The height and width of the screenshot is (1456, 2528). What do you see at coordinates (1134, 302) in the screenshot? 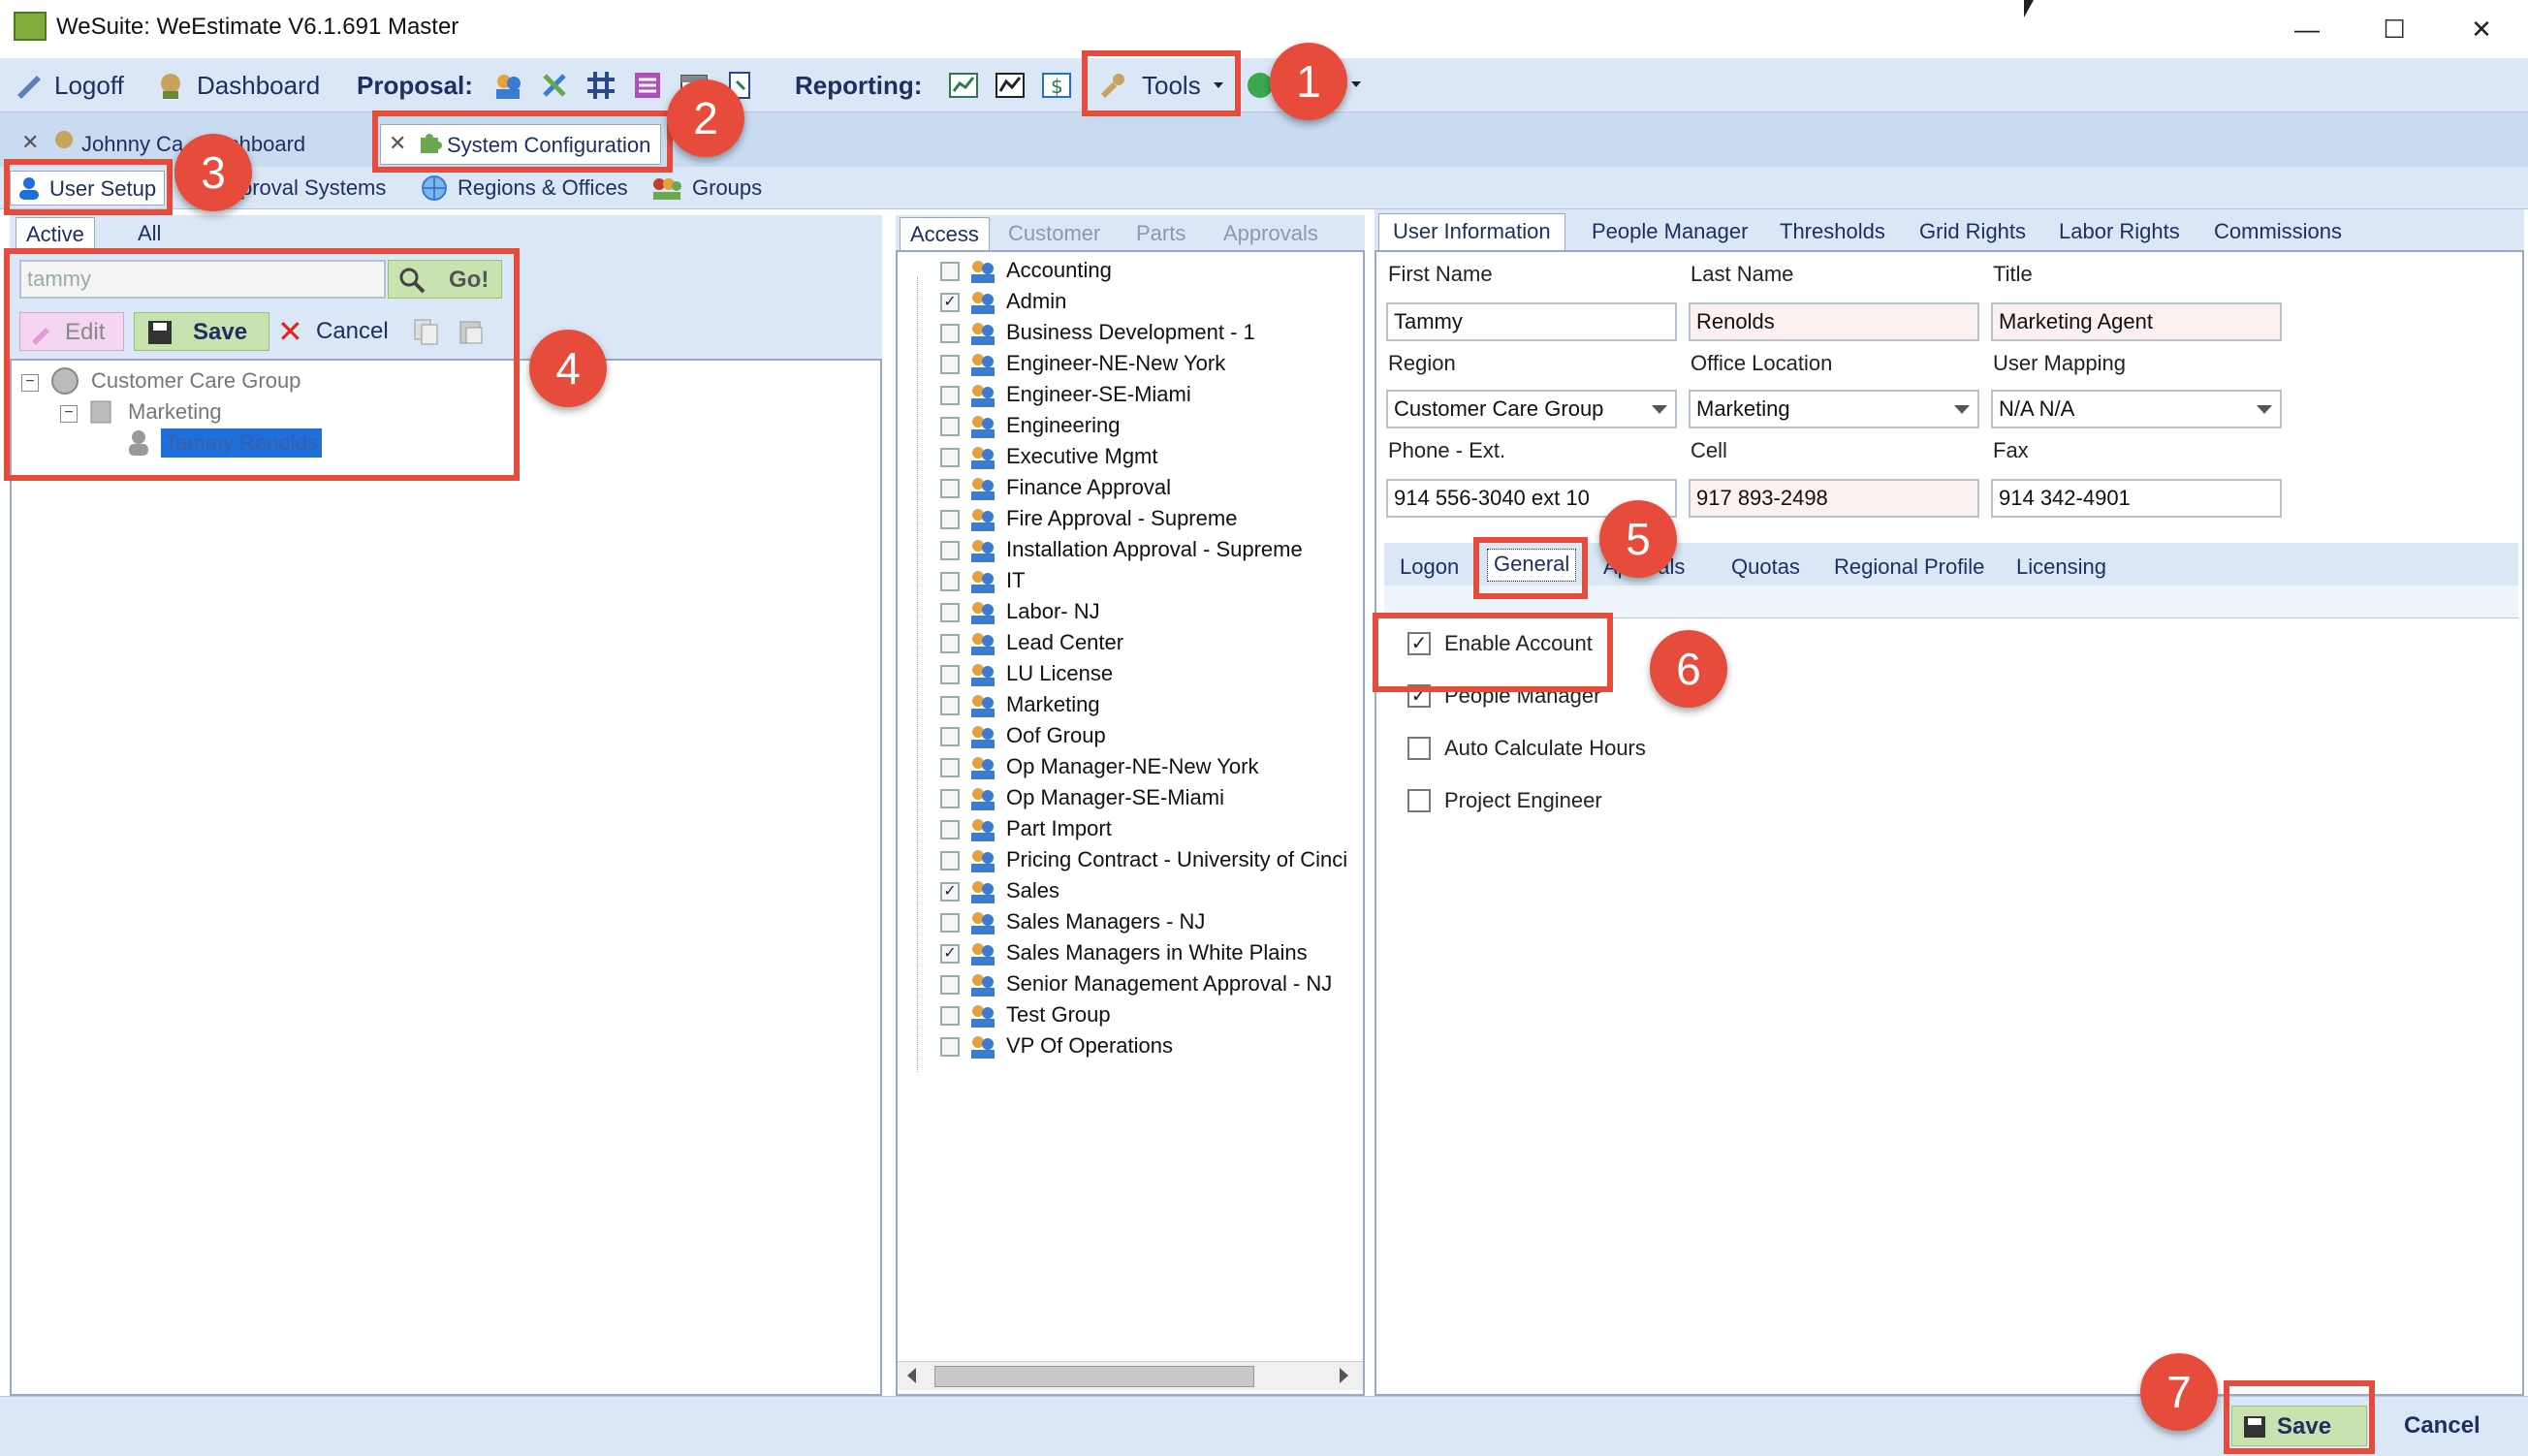
I see `list-item: ✓ Admin` at bounding box center [1134, 302].